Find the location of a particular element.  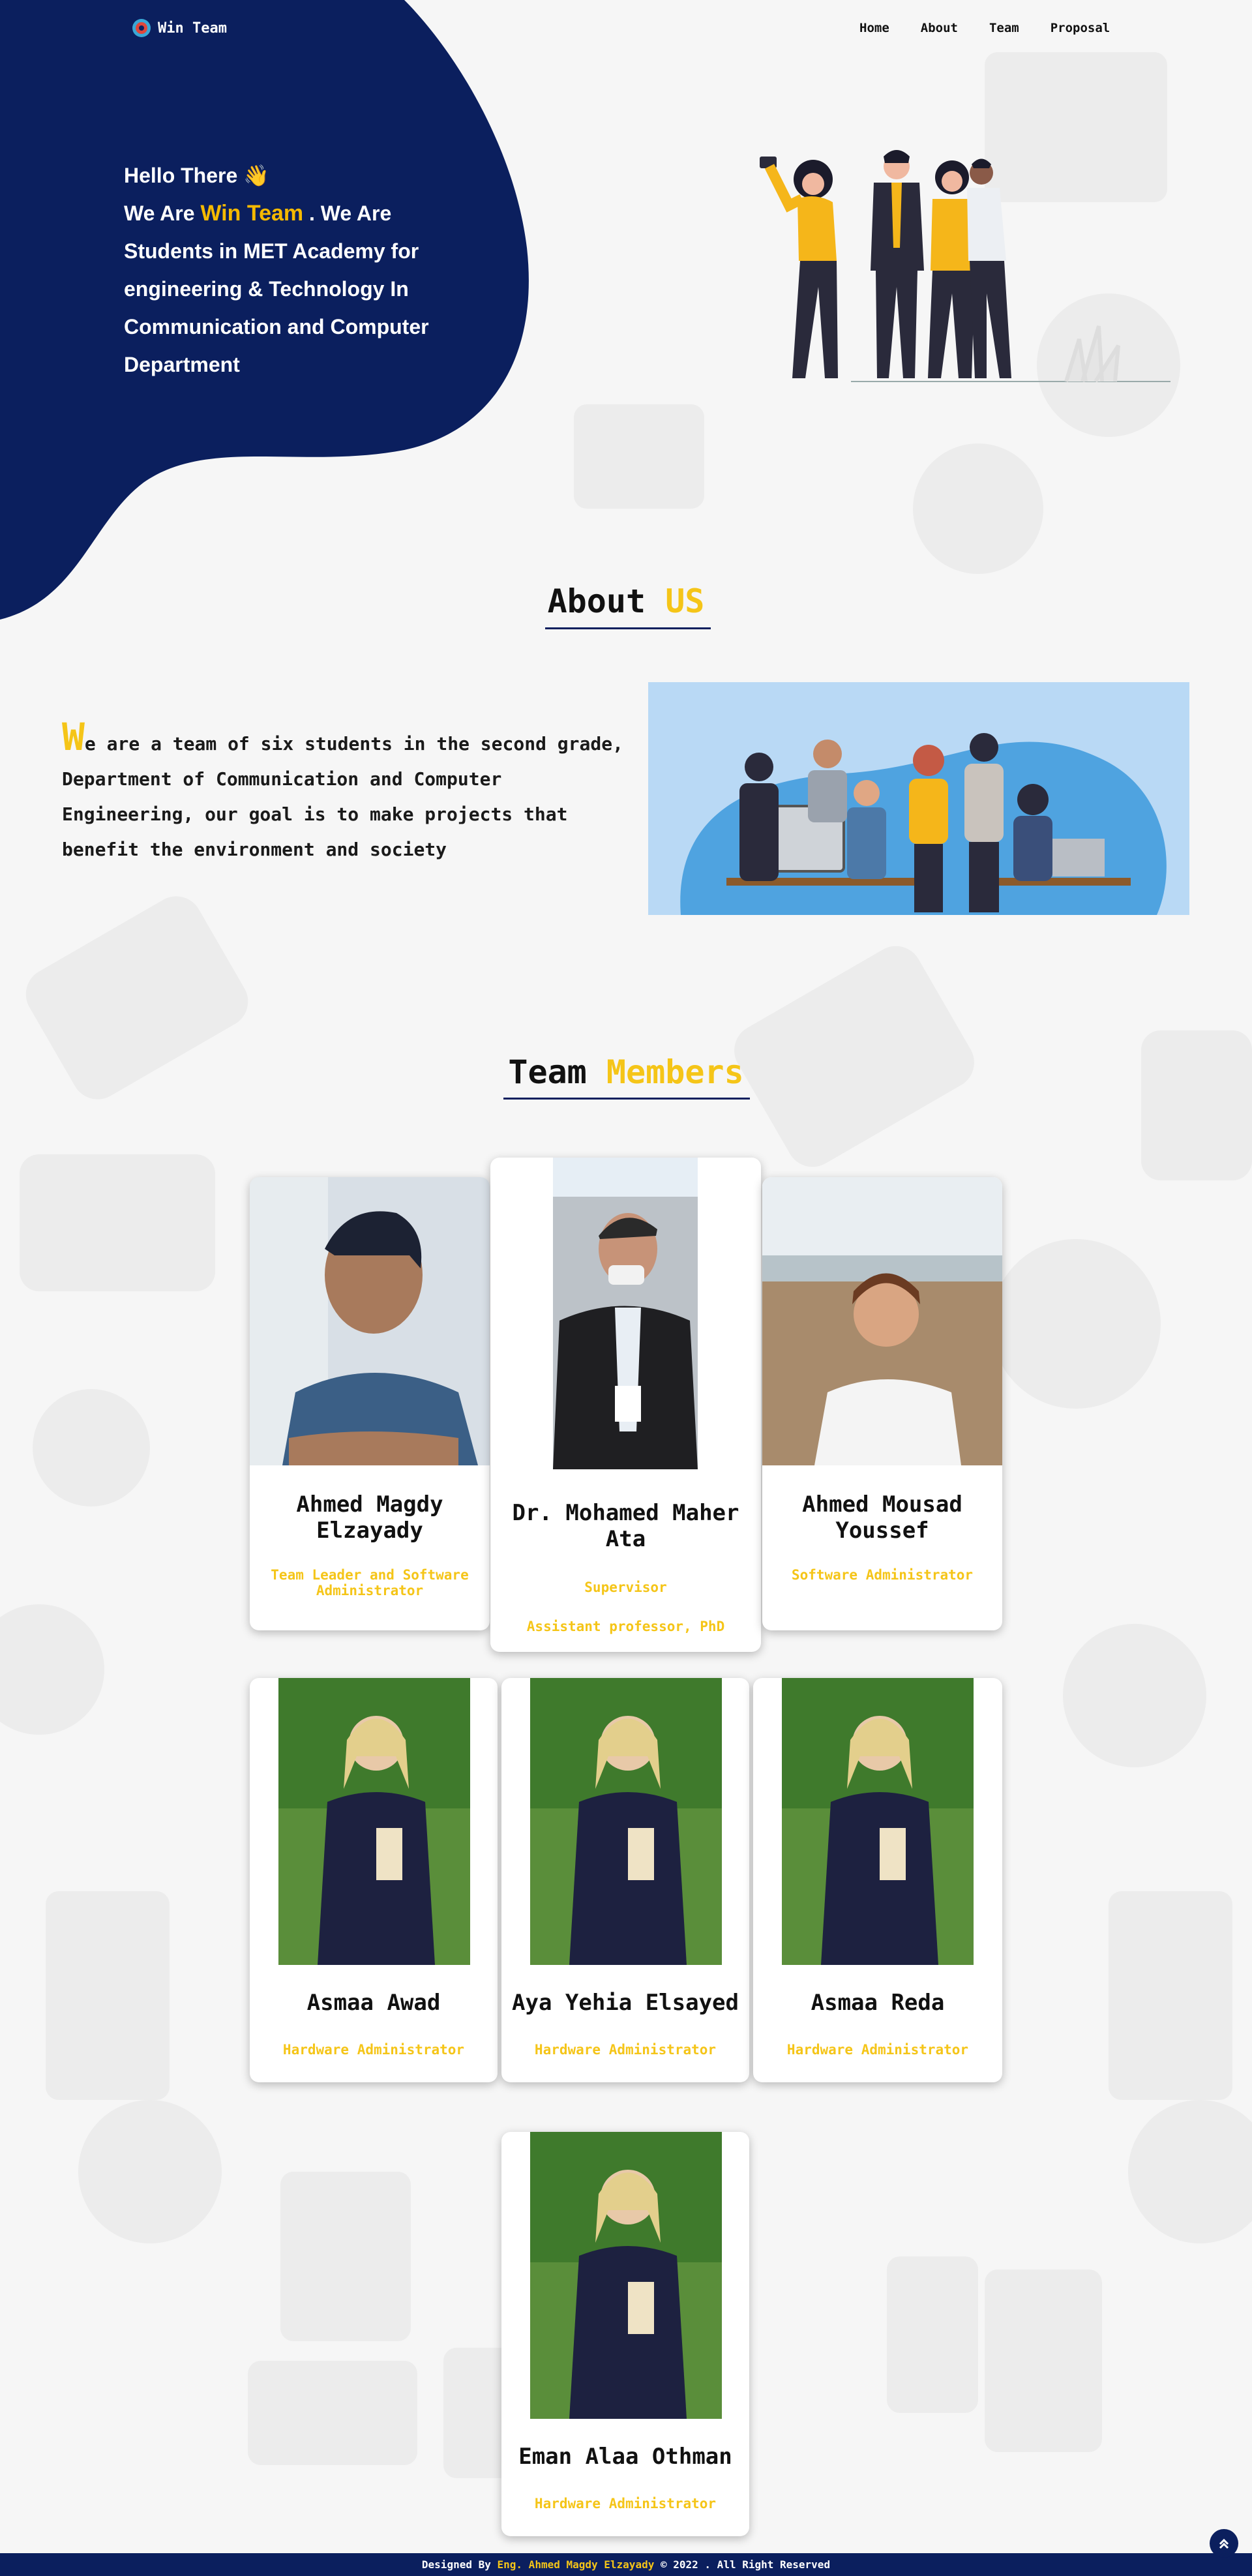

wave-hand-icon: 👋 is located at coordinates (256, 175).